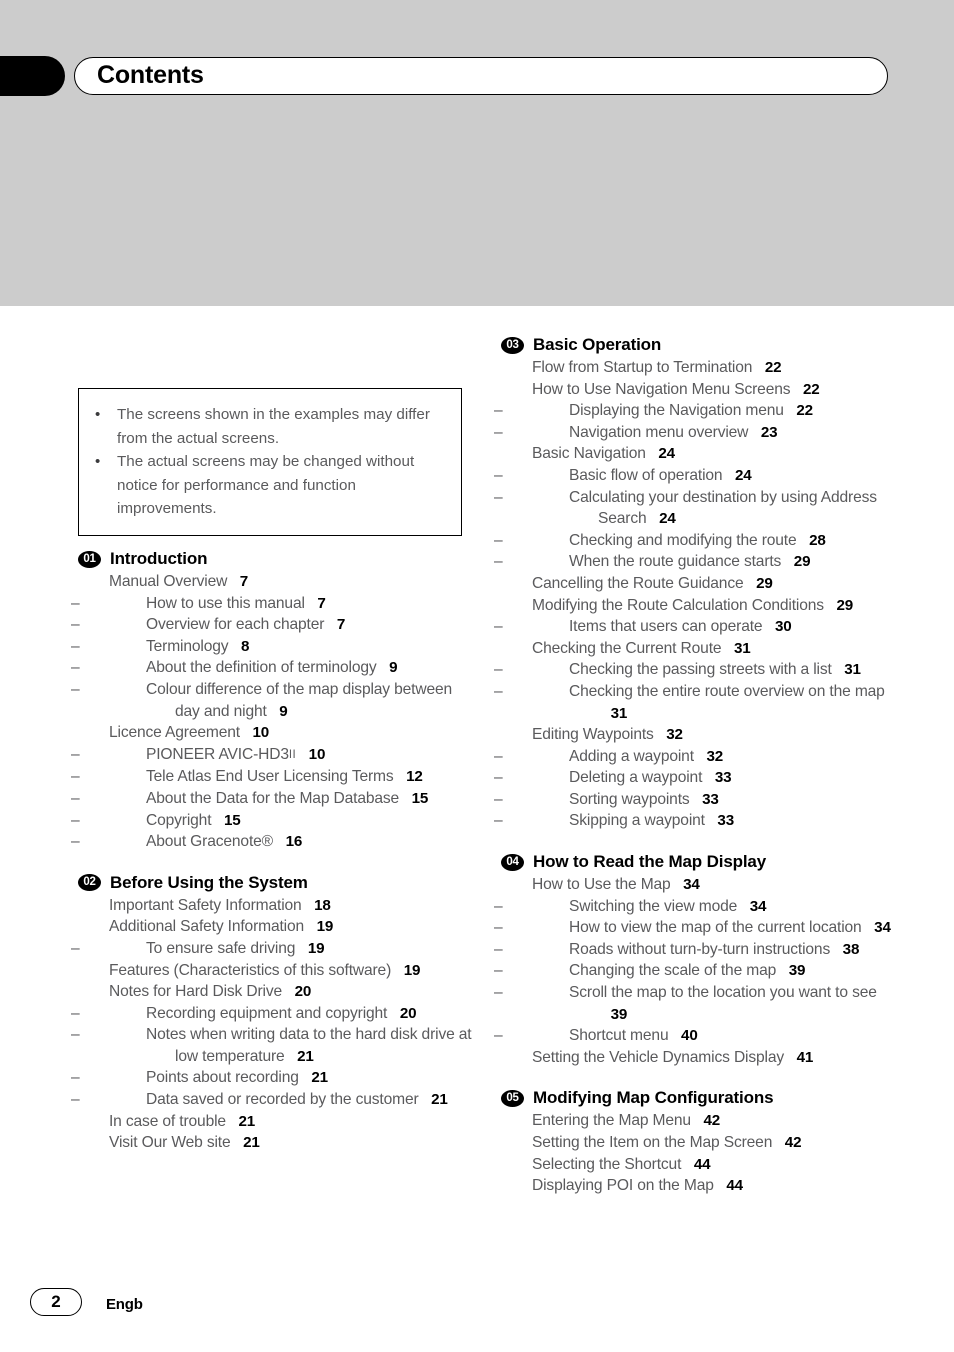 This screenshot has height=1352, width=954. I want to click on chapter-heading: 01 Introduction, so click(275, 559).